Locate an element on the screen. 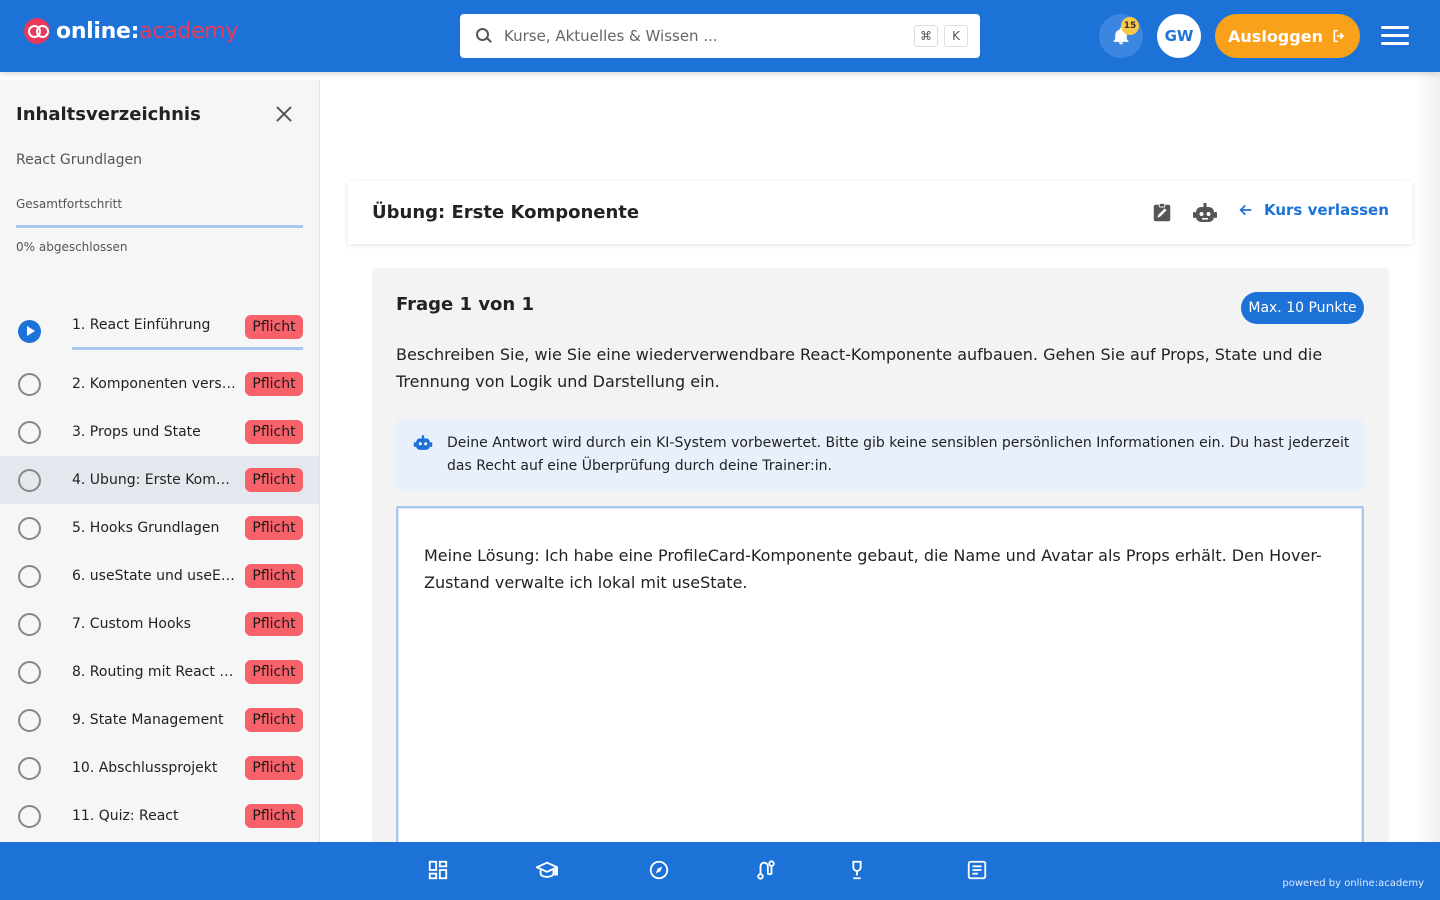 This screenshot has height=900, width=1440. course-name: React Grundlagen is located at coordinates (79, 160).